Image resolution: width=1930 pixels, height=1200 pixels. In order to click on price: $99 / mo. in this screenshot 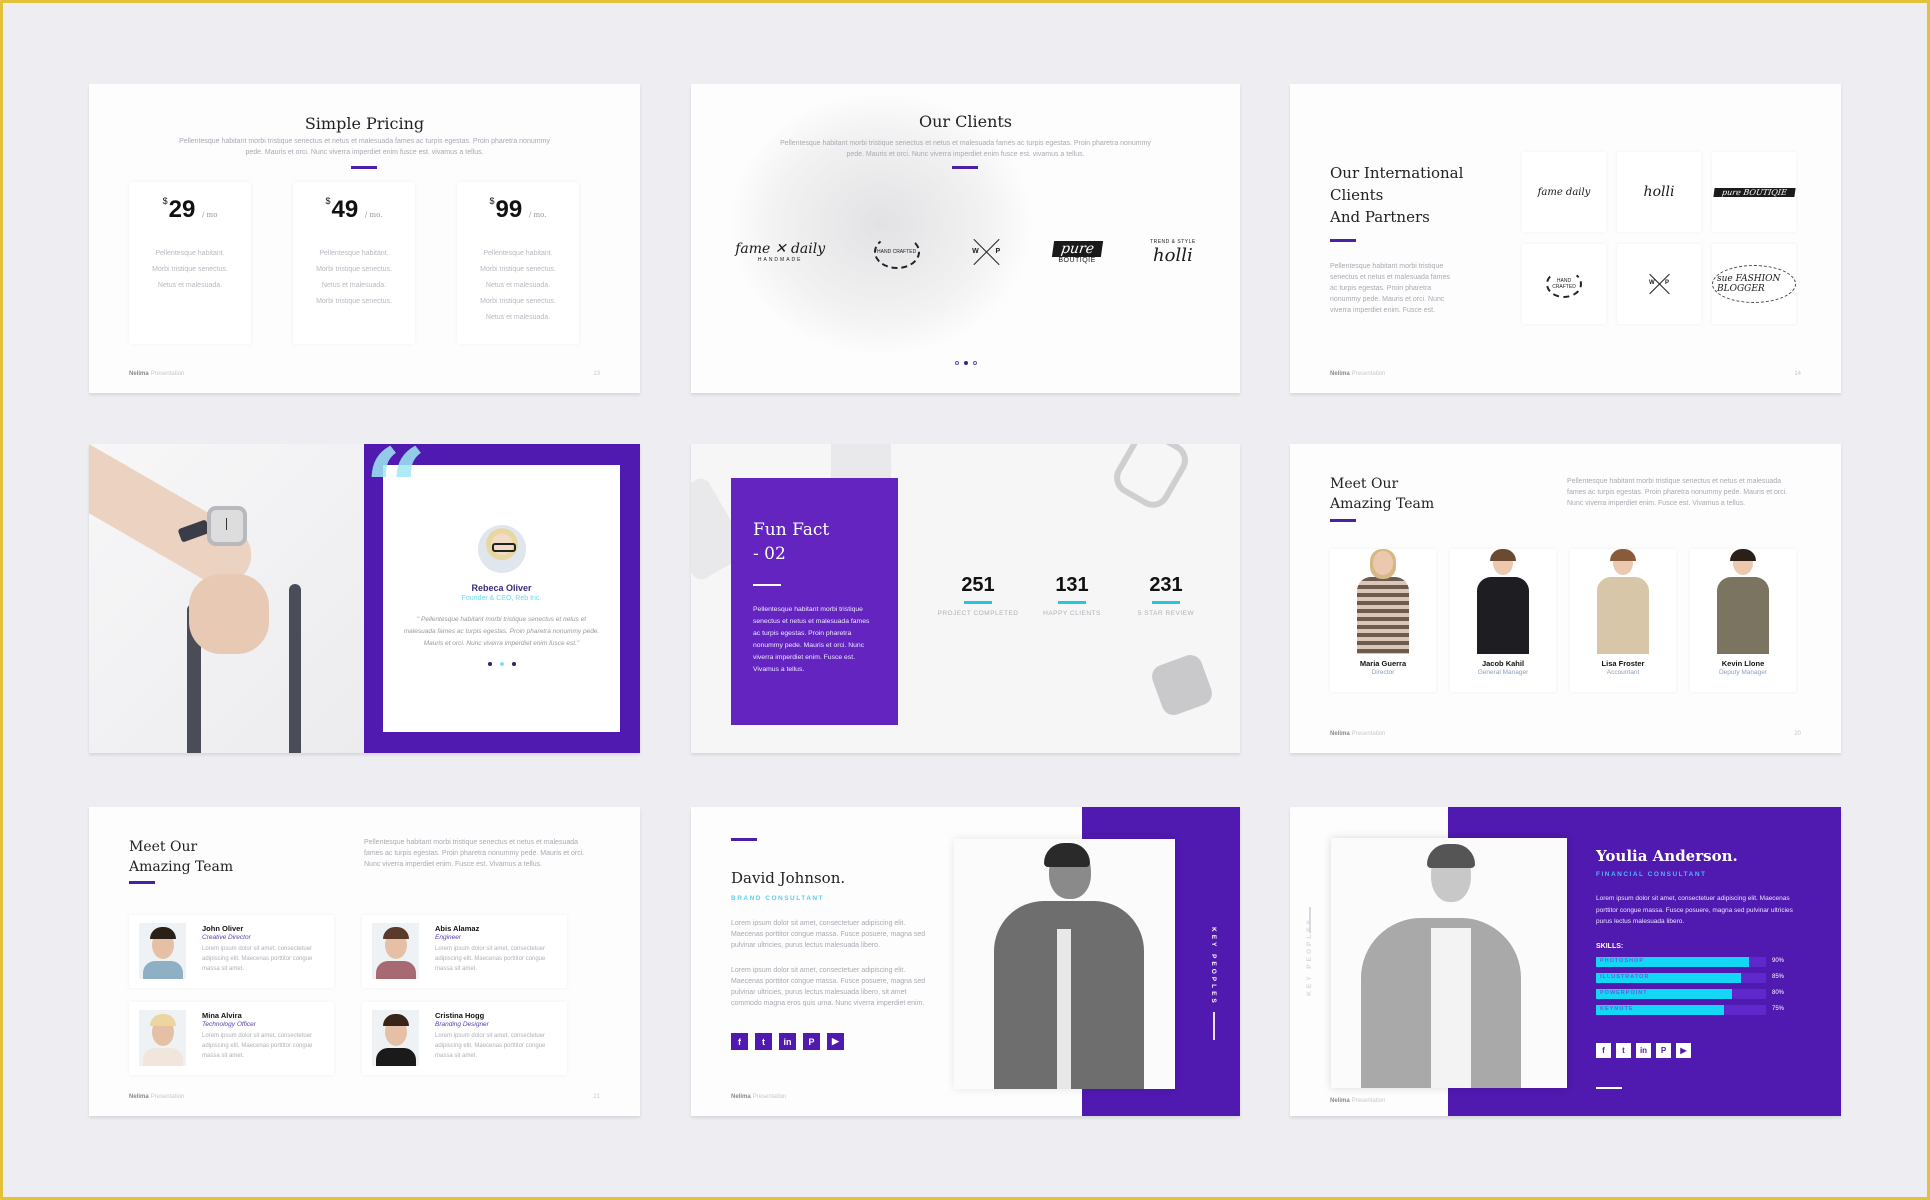, I will do `click(518, 209)`.